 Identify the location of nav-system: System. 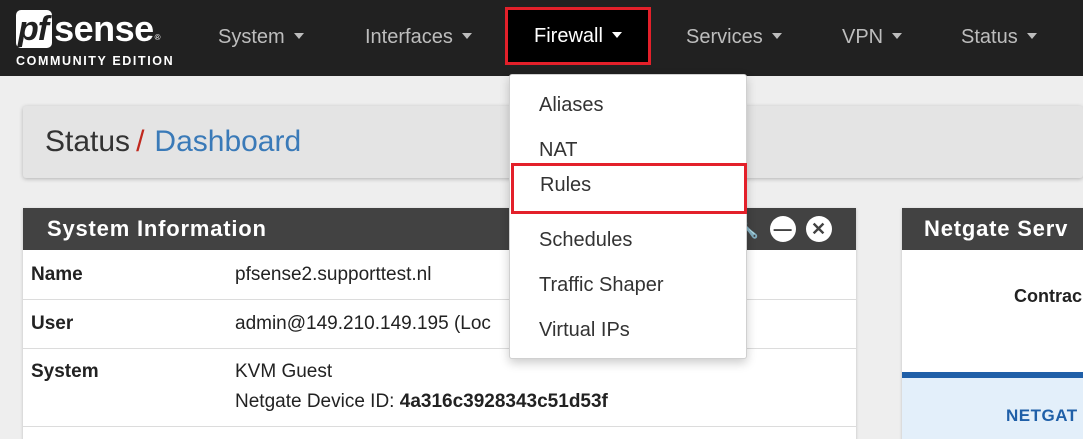
(261, 38).